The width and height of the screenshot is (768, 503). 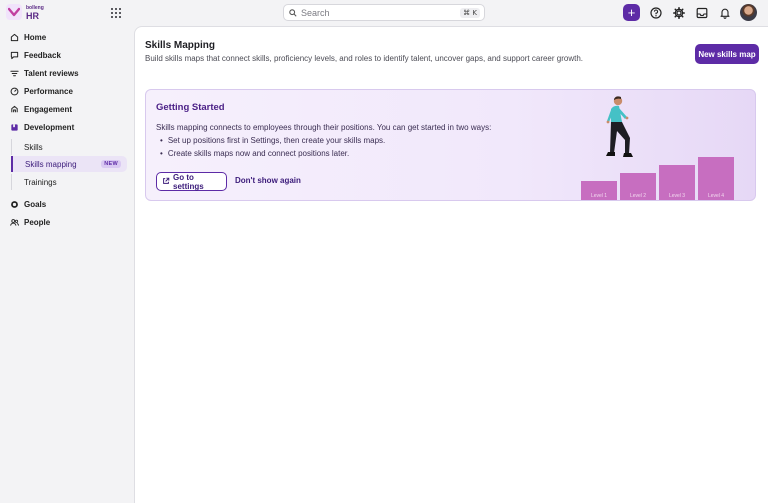 What do you see at coordinates (188, 181) in the screenshot?
I see `go-to-settings-label: Go to settings` at bounding box center [188, 181].